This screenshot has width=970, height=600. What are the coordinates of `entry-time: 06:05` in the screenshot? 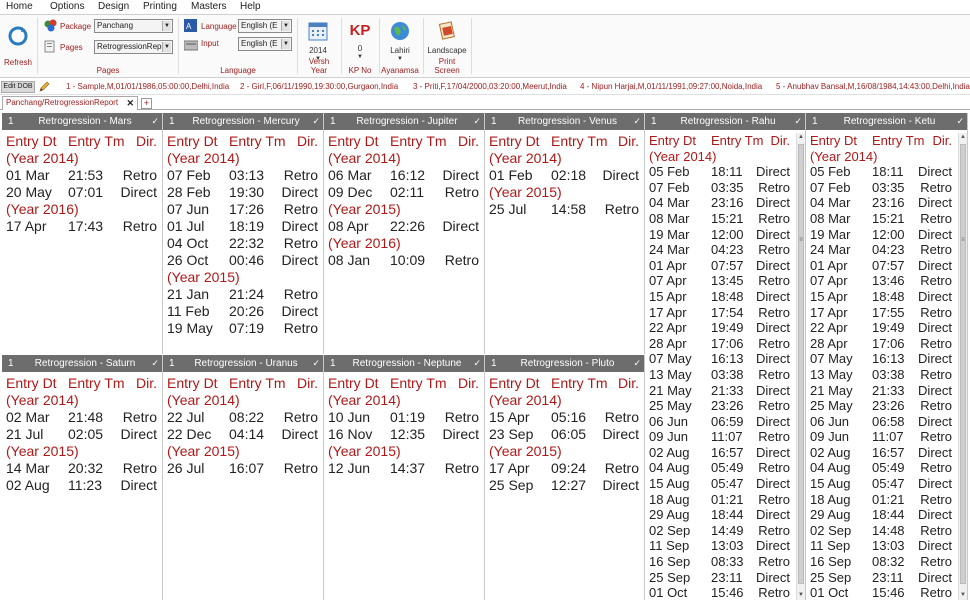 It's located at (569, 434).